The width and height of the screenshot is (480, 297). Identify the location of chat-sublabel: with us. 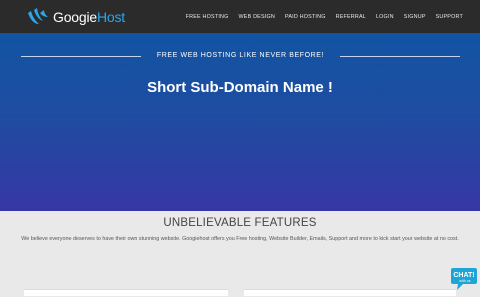
(464, 281).